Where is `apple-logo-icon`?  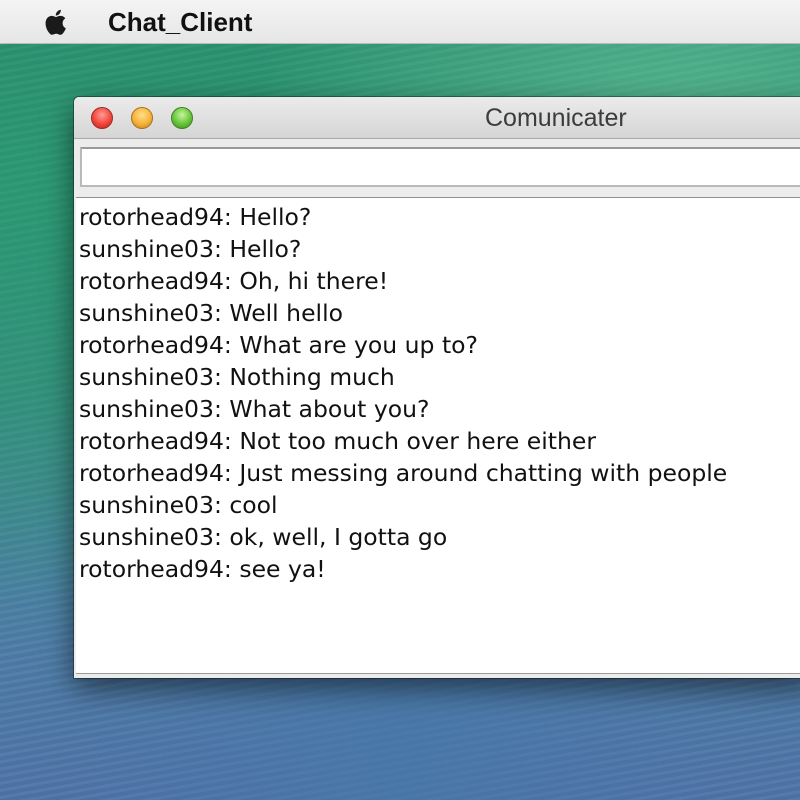 apple-logo-icon is located at coordinates (56, 22).